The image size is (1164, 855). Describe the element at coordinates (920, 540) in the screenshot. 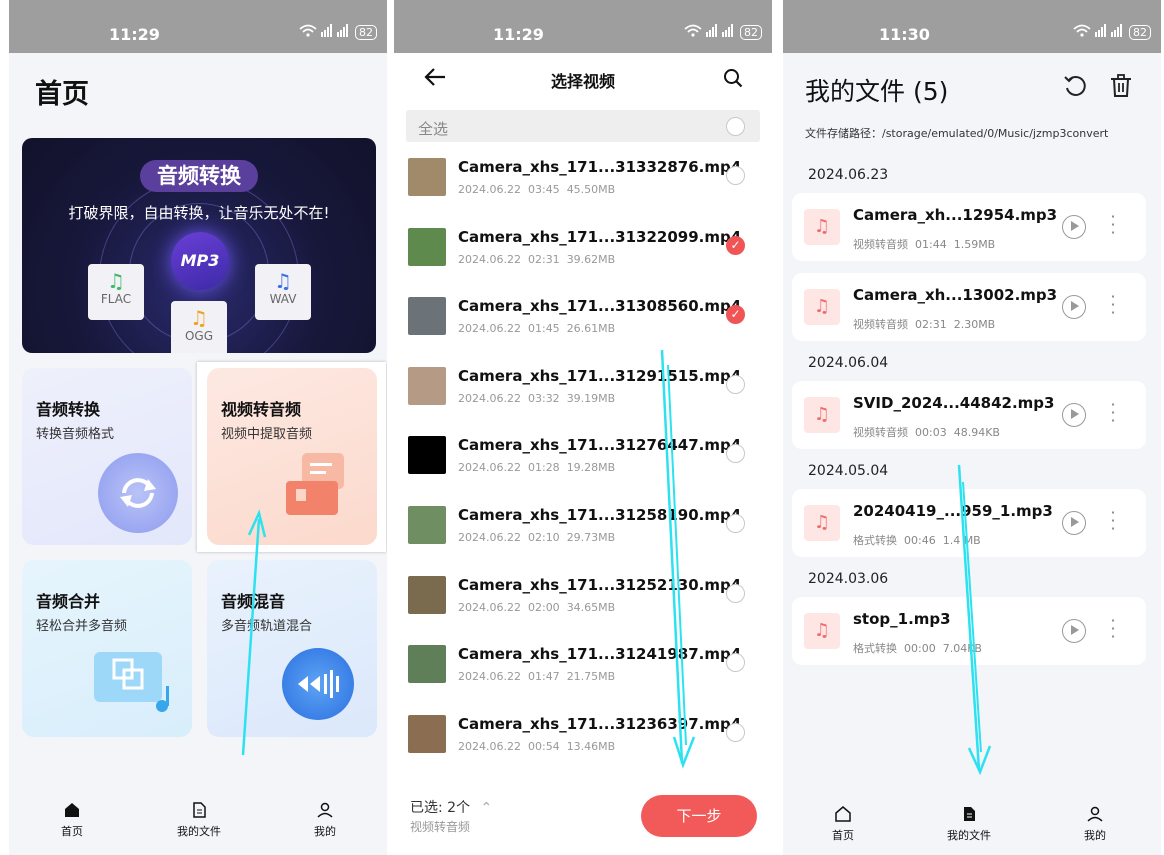

I see `file-duration: 00:46` at that location.